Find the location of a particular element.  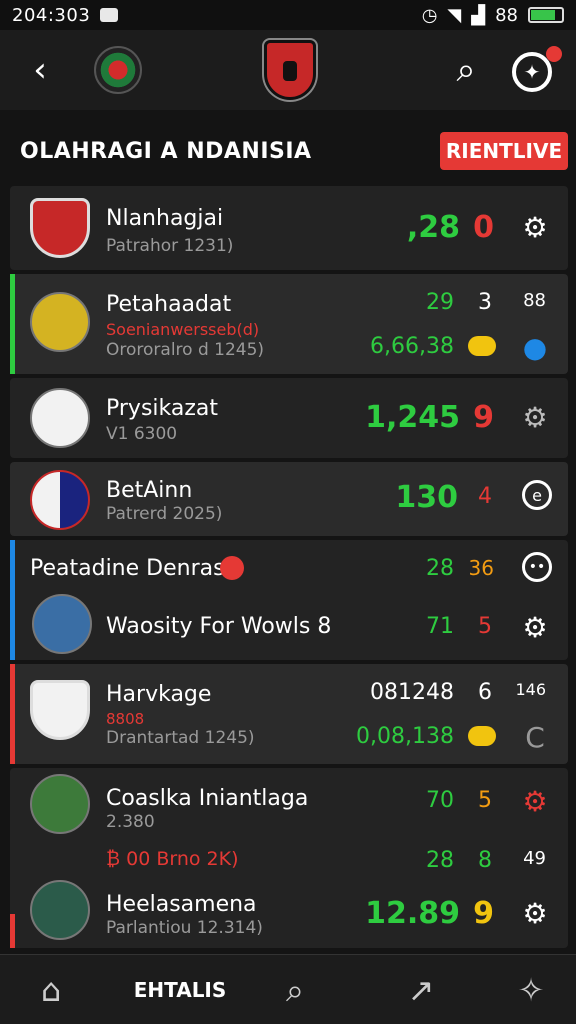

list-item: Prysikazat V1 6300 1,245 9 ⚙ is located at coordinates (289, 418).